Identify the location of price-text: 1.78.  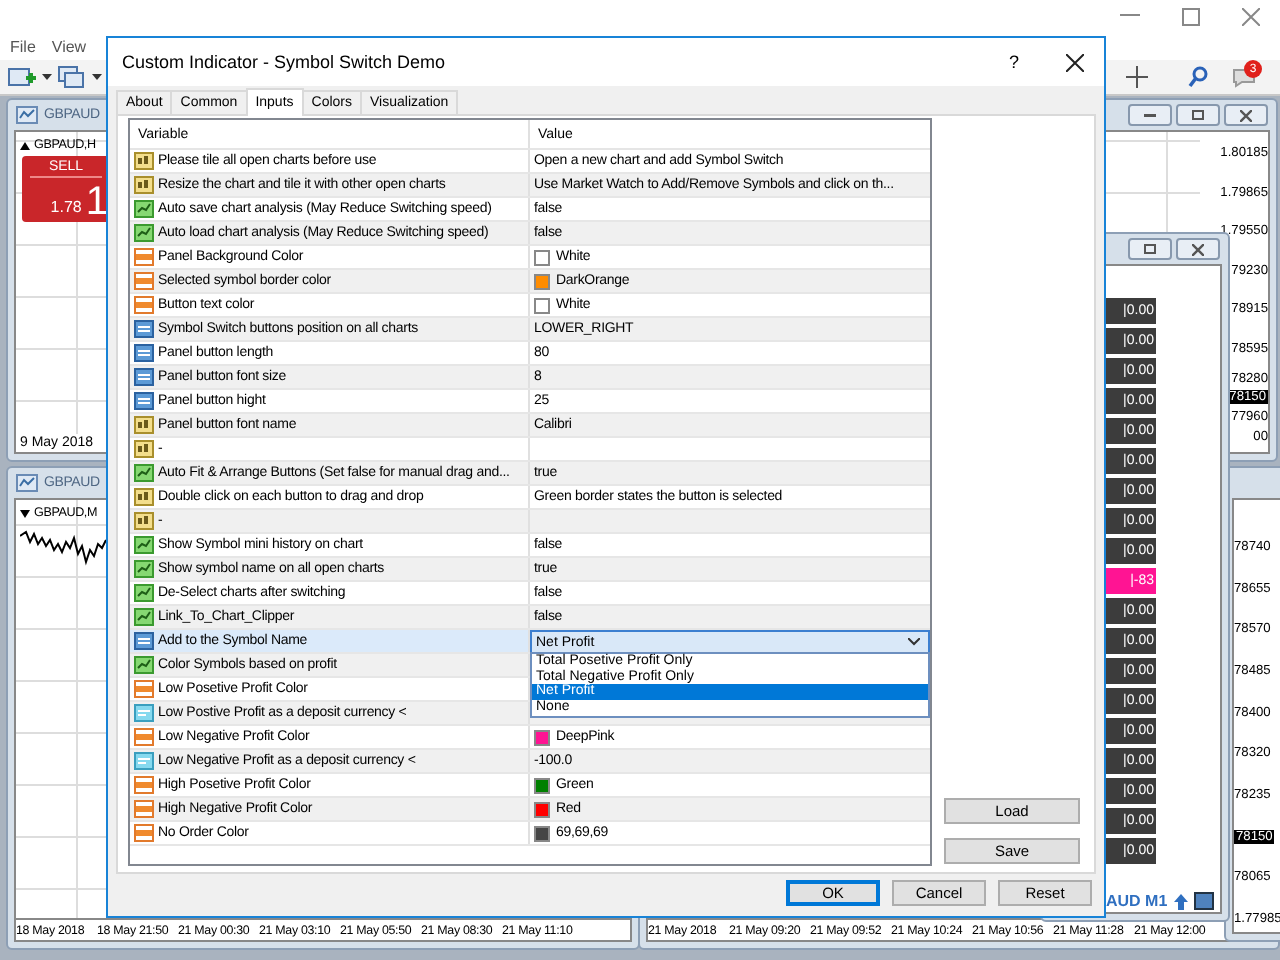
(66, 207).